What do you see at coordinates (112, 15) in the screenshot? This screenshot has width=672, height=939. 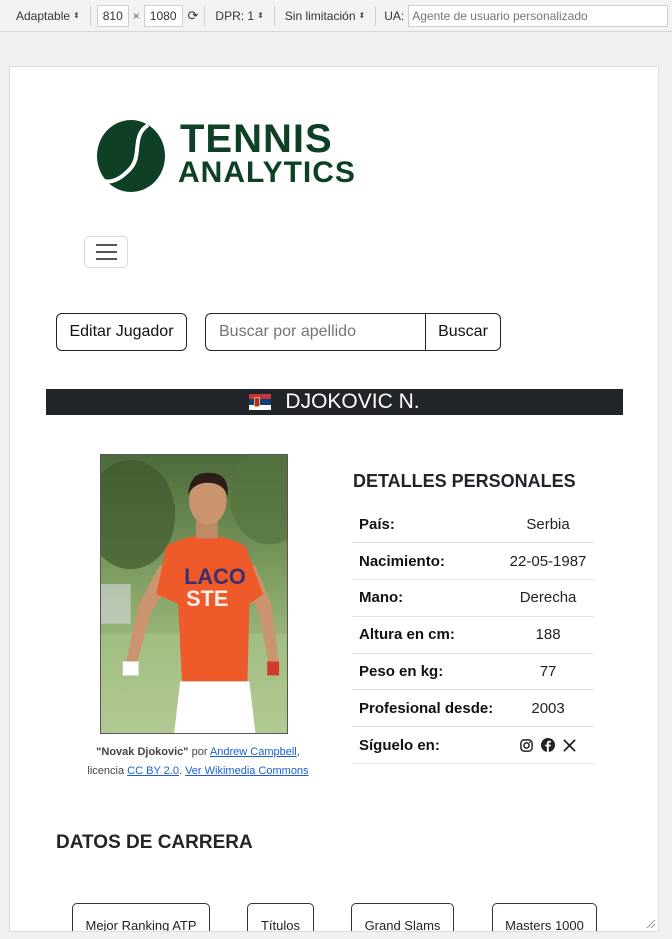 I see `viewport-width-input: 810` at bounding box center [112, 15].